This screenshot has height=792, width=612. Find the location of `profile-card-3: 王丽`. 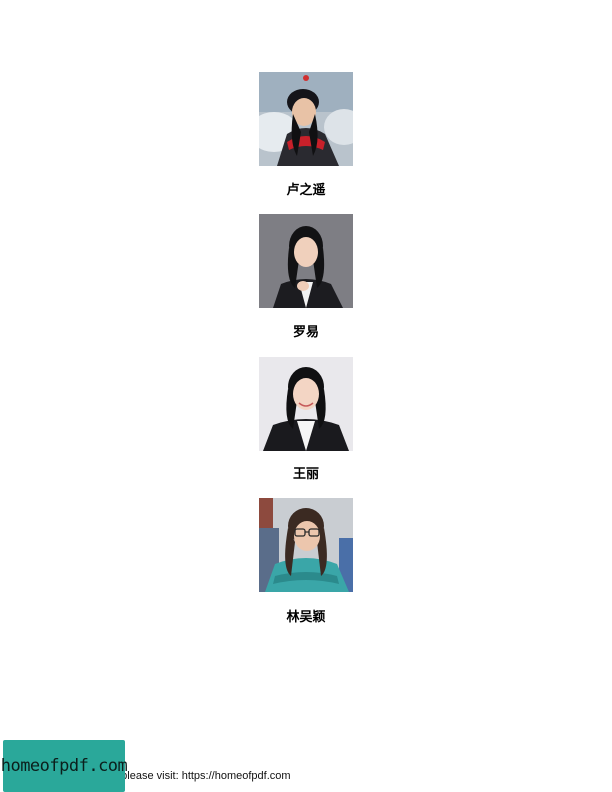

profile-card-3: 王丽 is located at coordinates (306, 419).